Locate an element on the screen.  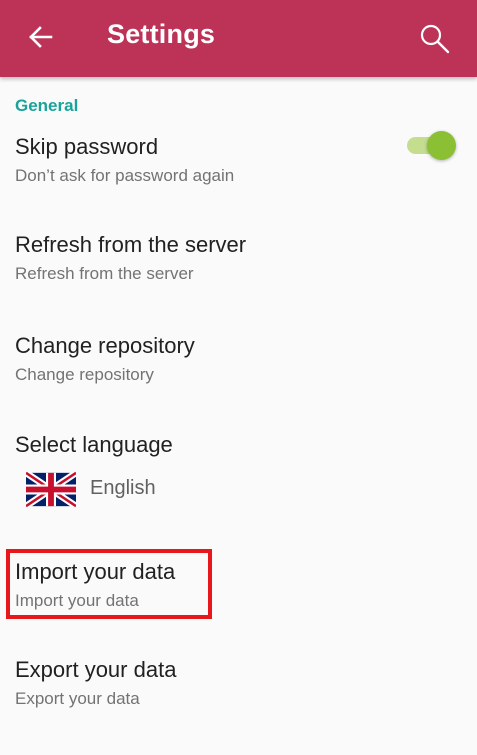
pref-export-data: Export your data Export your data is located at coordinates (238, 687).